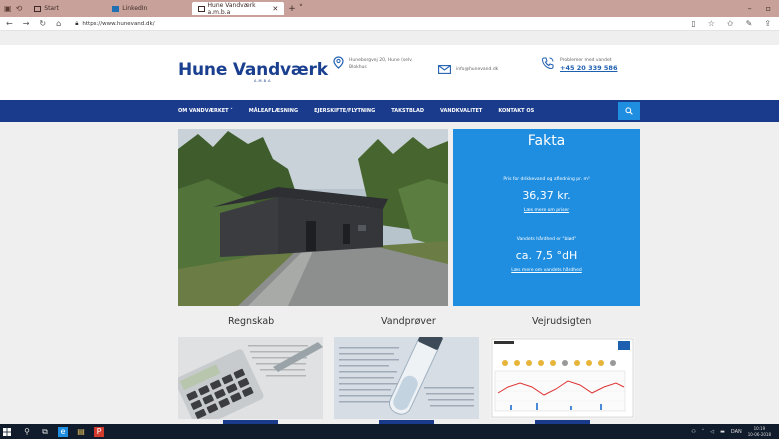 The height and width of the screenshot is (439, 779). What do you see at coordinates (251, 321) in the screenshot?
I see `regnskab-title: Regnskab` at bounding box center [251, 321].